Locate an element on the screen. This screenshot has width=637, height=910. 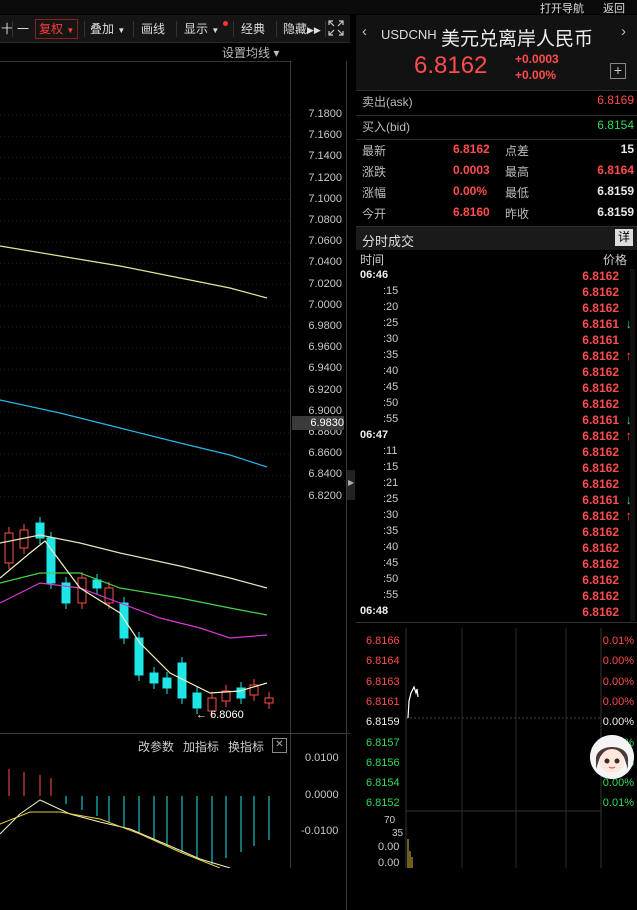
minus-button: 一 is located at coordinates (23, 29).